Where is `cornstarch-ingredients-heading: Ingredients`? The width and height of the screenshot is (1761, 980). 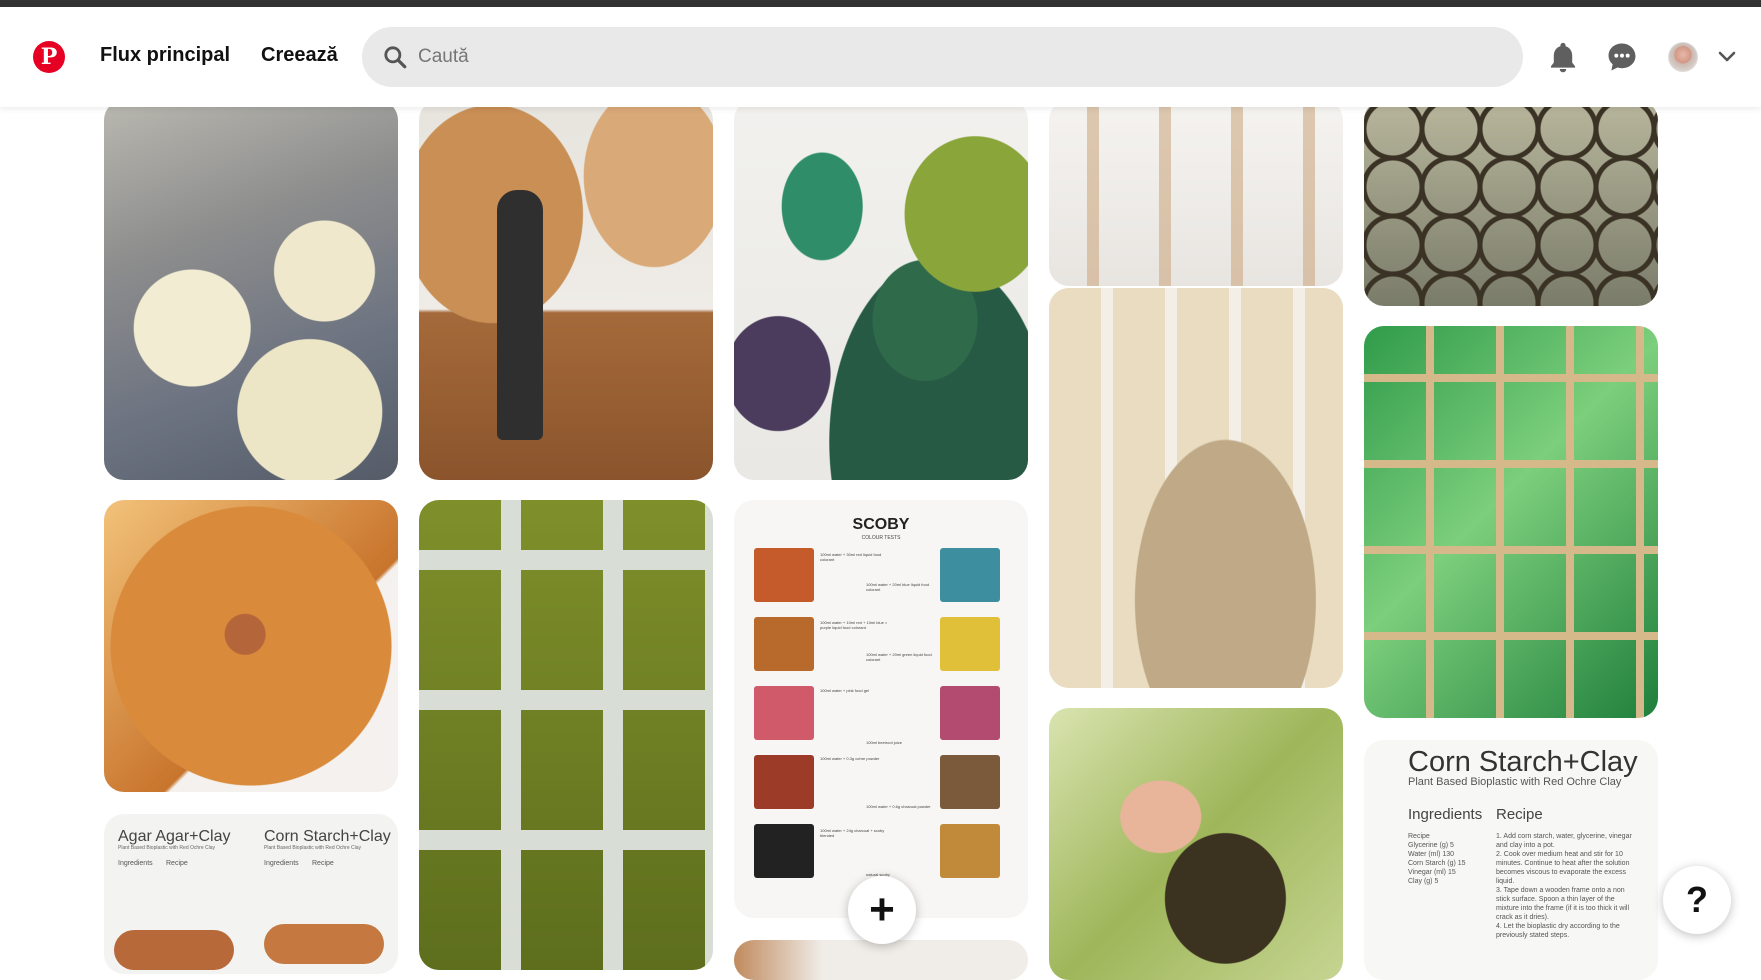
cornstarch-ingredients-heading: Ingredients is located at coordinates (1445, 814).